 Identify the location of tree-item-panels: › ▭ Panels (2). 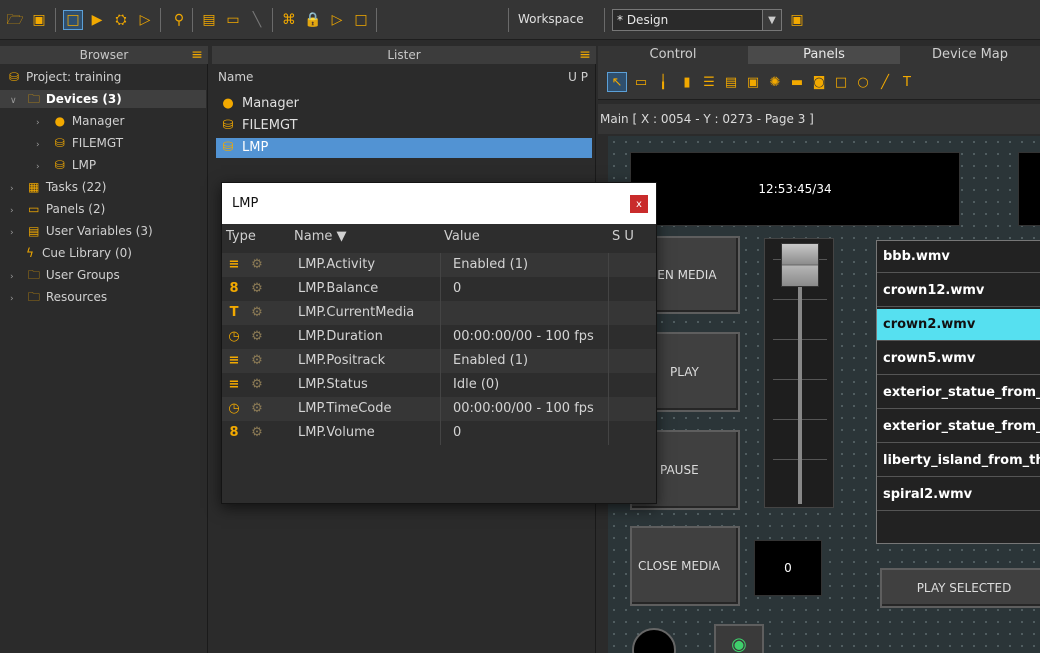
(57, 209).